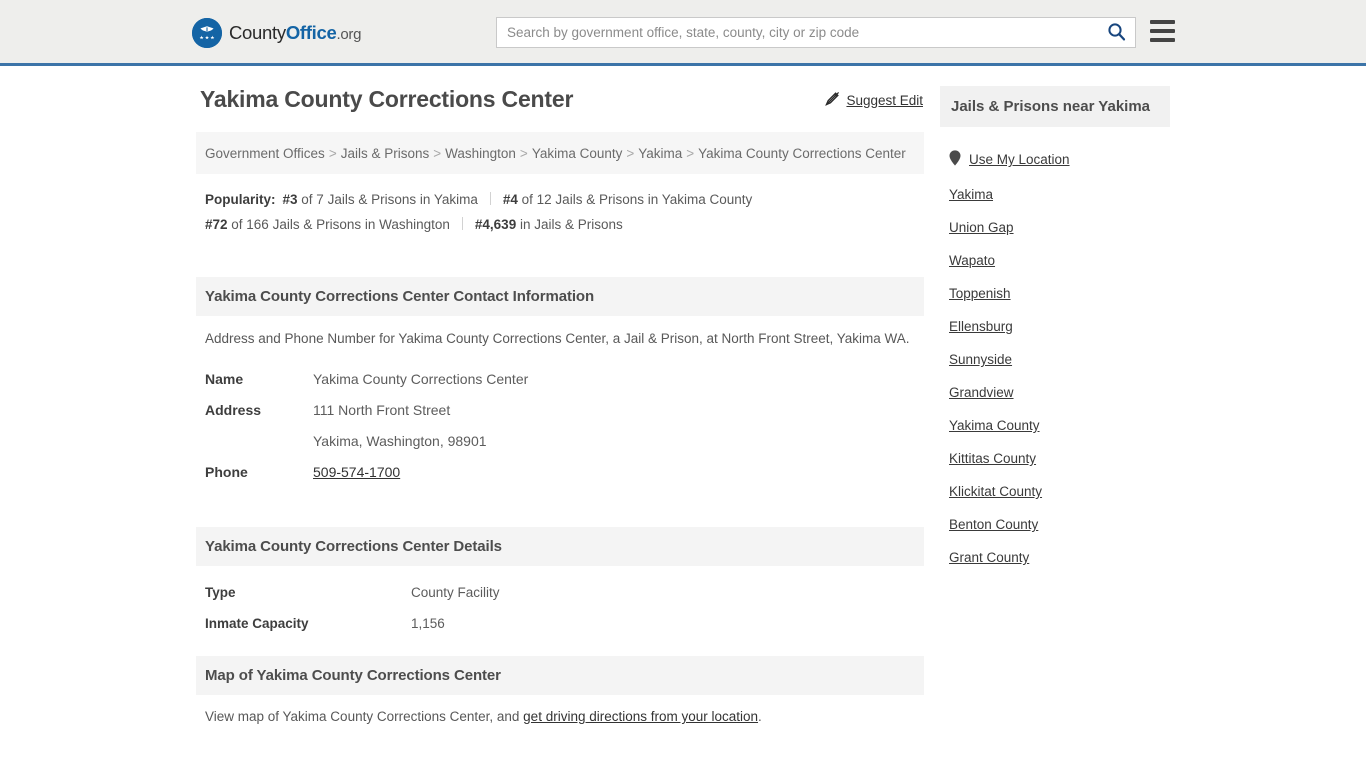 This screenshot has height=768, width=1366. Describe the element at coordinates (265, 153) in the screenshot. I see `breadcrumb-item-government-offices: Government Offices` at that location.